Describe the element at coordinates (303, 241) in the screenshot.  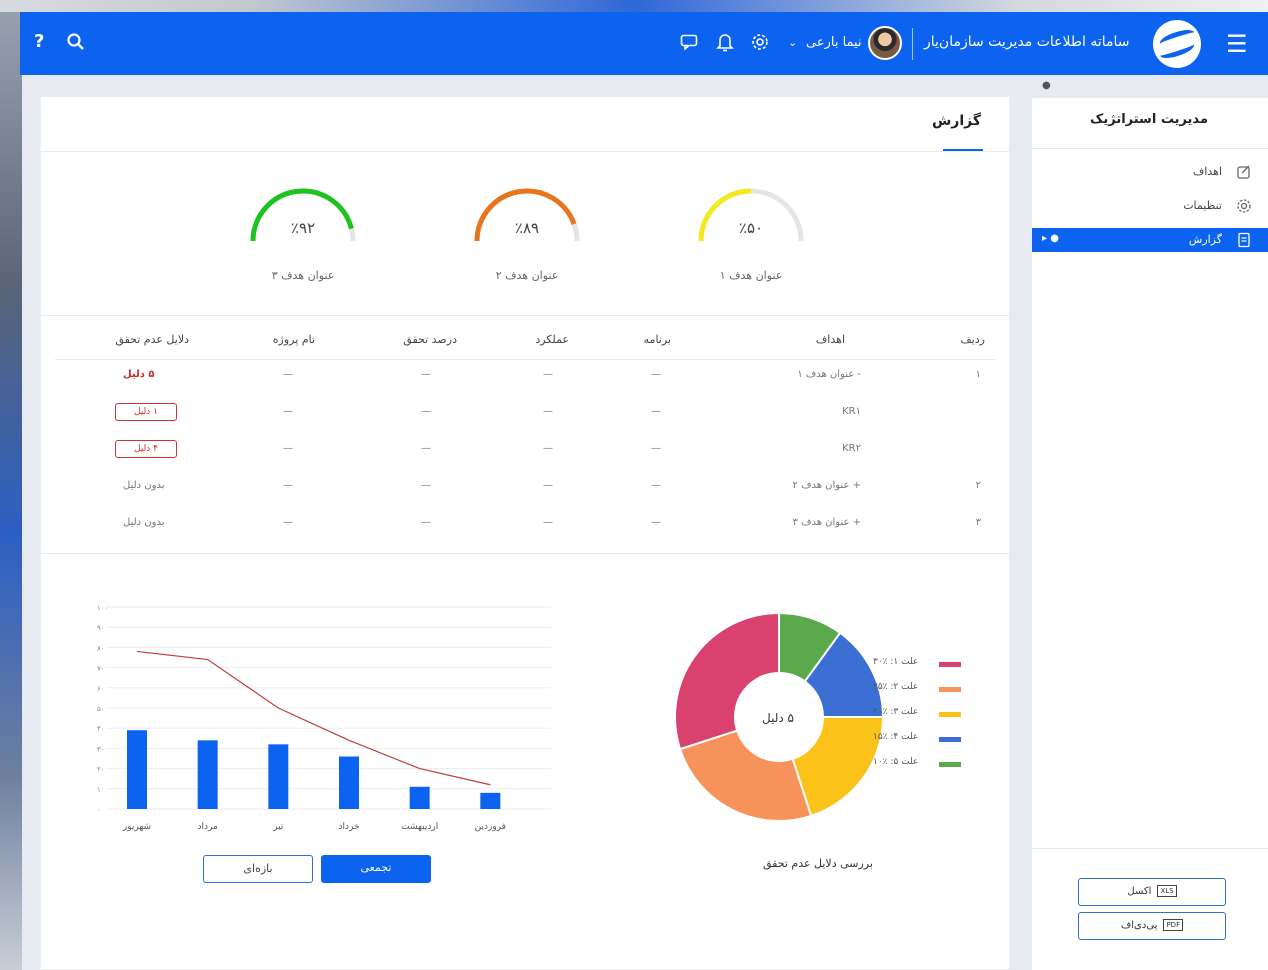
I see `gauge-goal-3: ٪۹۲ عنوان هدف ۳` at that location.